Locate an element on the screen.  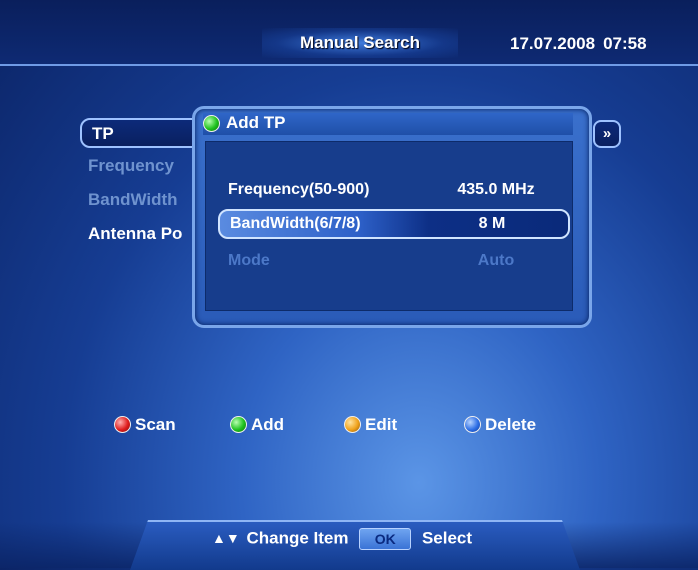
field-row-mode: Mode Auto is located at coordinates (386, 261).